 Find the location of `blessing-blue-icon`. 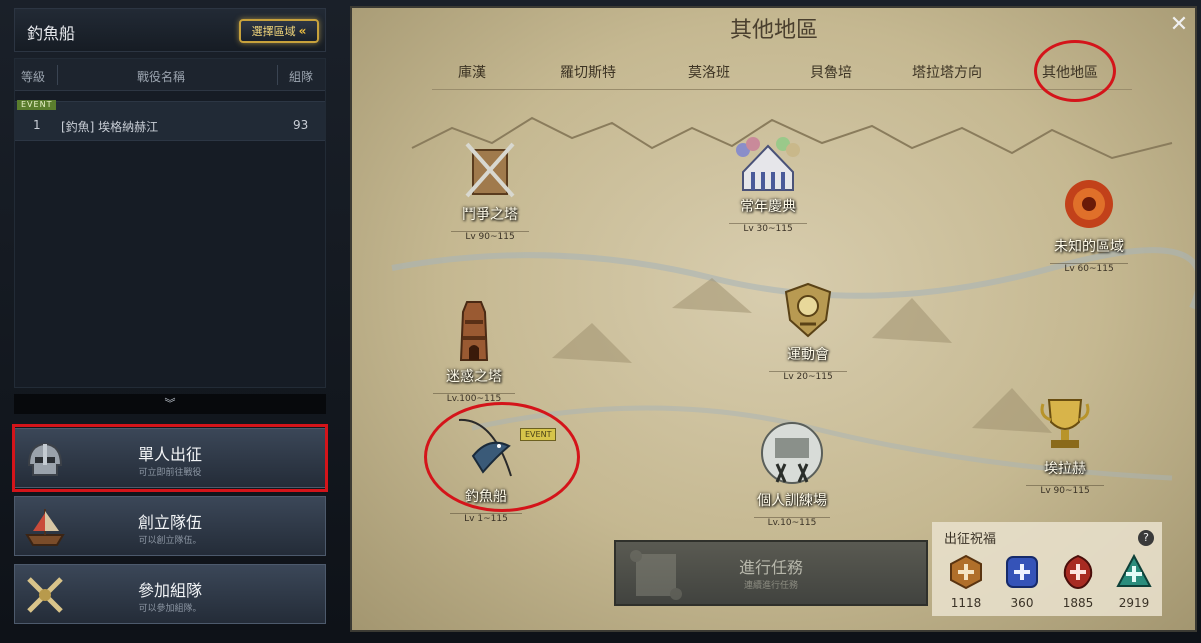

blessing-blue-icon is located at coordinates (1022, 572).